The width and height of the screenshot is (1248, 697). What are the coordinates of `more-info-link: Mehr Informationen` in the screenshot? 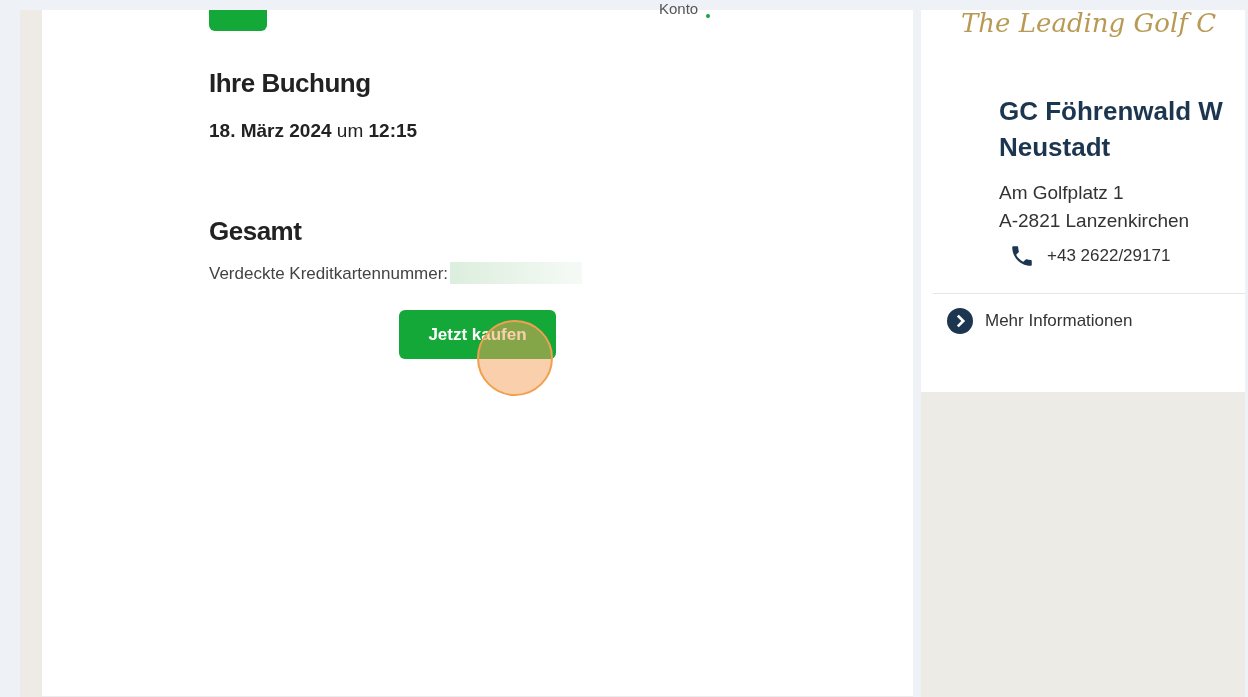 It's located at (1059, 321).